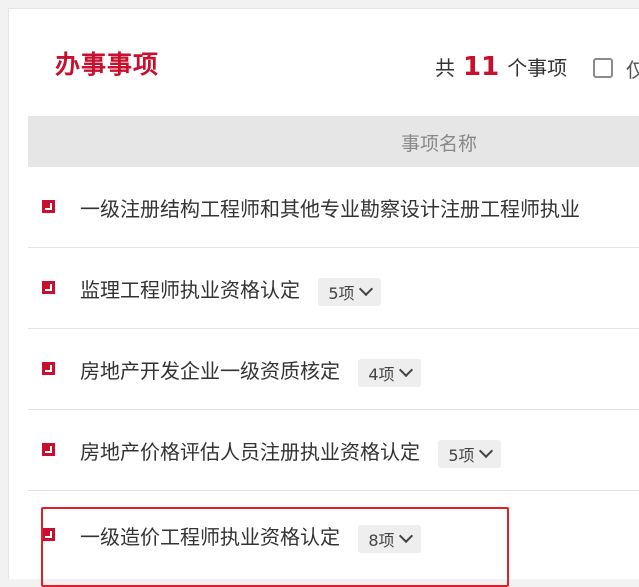 Image resolution: width=639 pixels, height=587 pixels. What do you see at coordinates (632, 68) in the screenshot?
I see `checkbox-label: 仅` at bounding box center [632, 68].